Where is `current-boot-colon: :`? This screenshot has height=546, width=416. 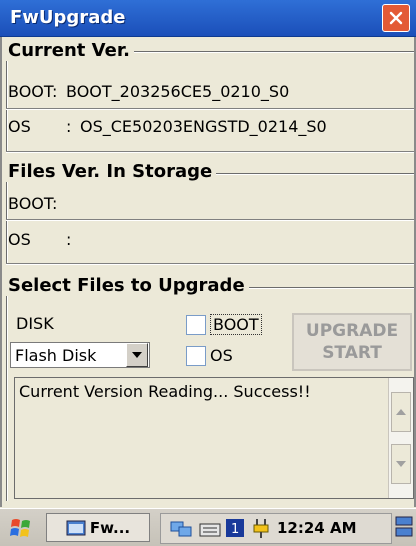 current-boot-colon: : is located at coordinates (55, 91).